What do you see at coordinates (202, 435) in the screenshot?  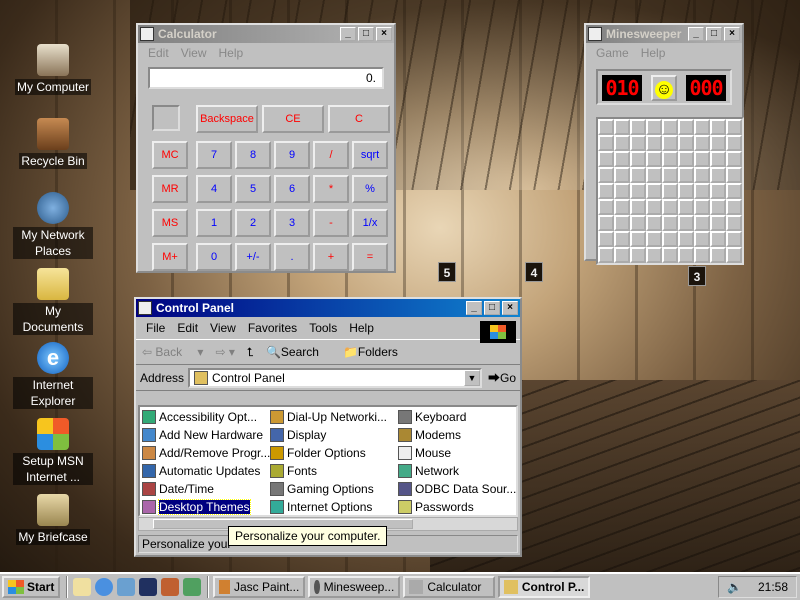 I see `control-panel-item: Add New Hardware` at bounding box center [202, 435].